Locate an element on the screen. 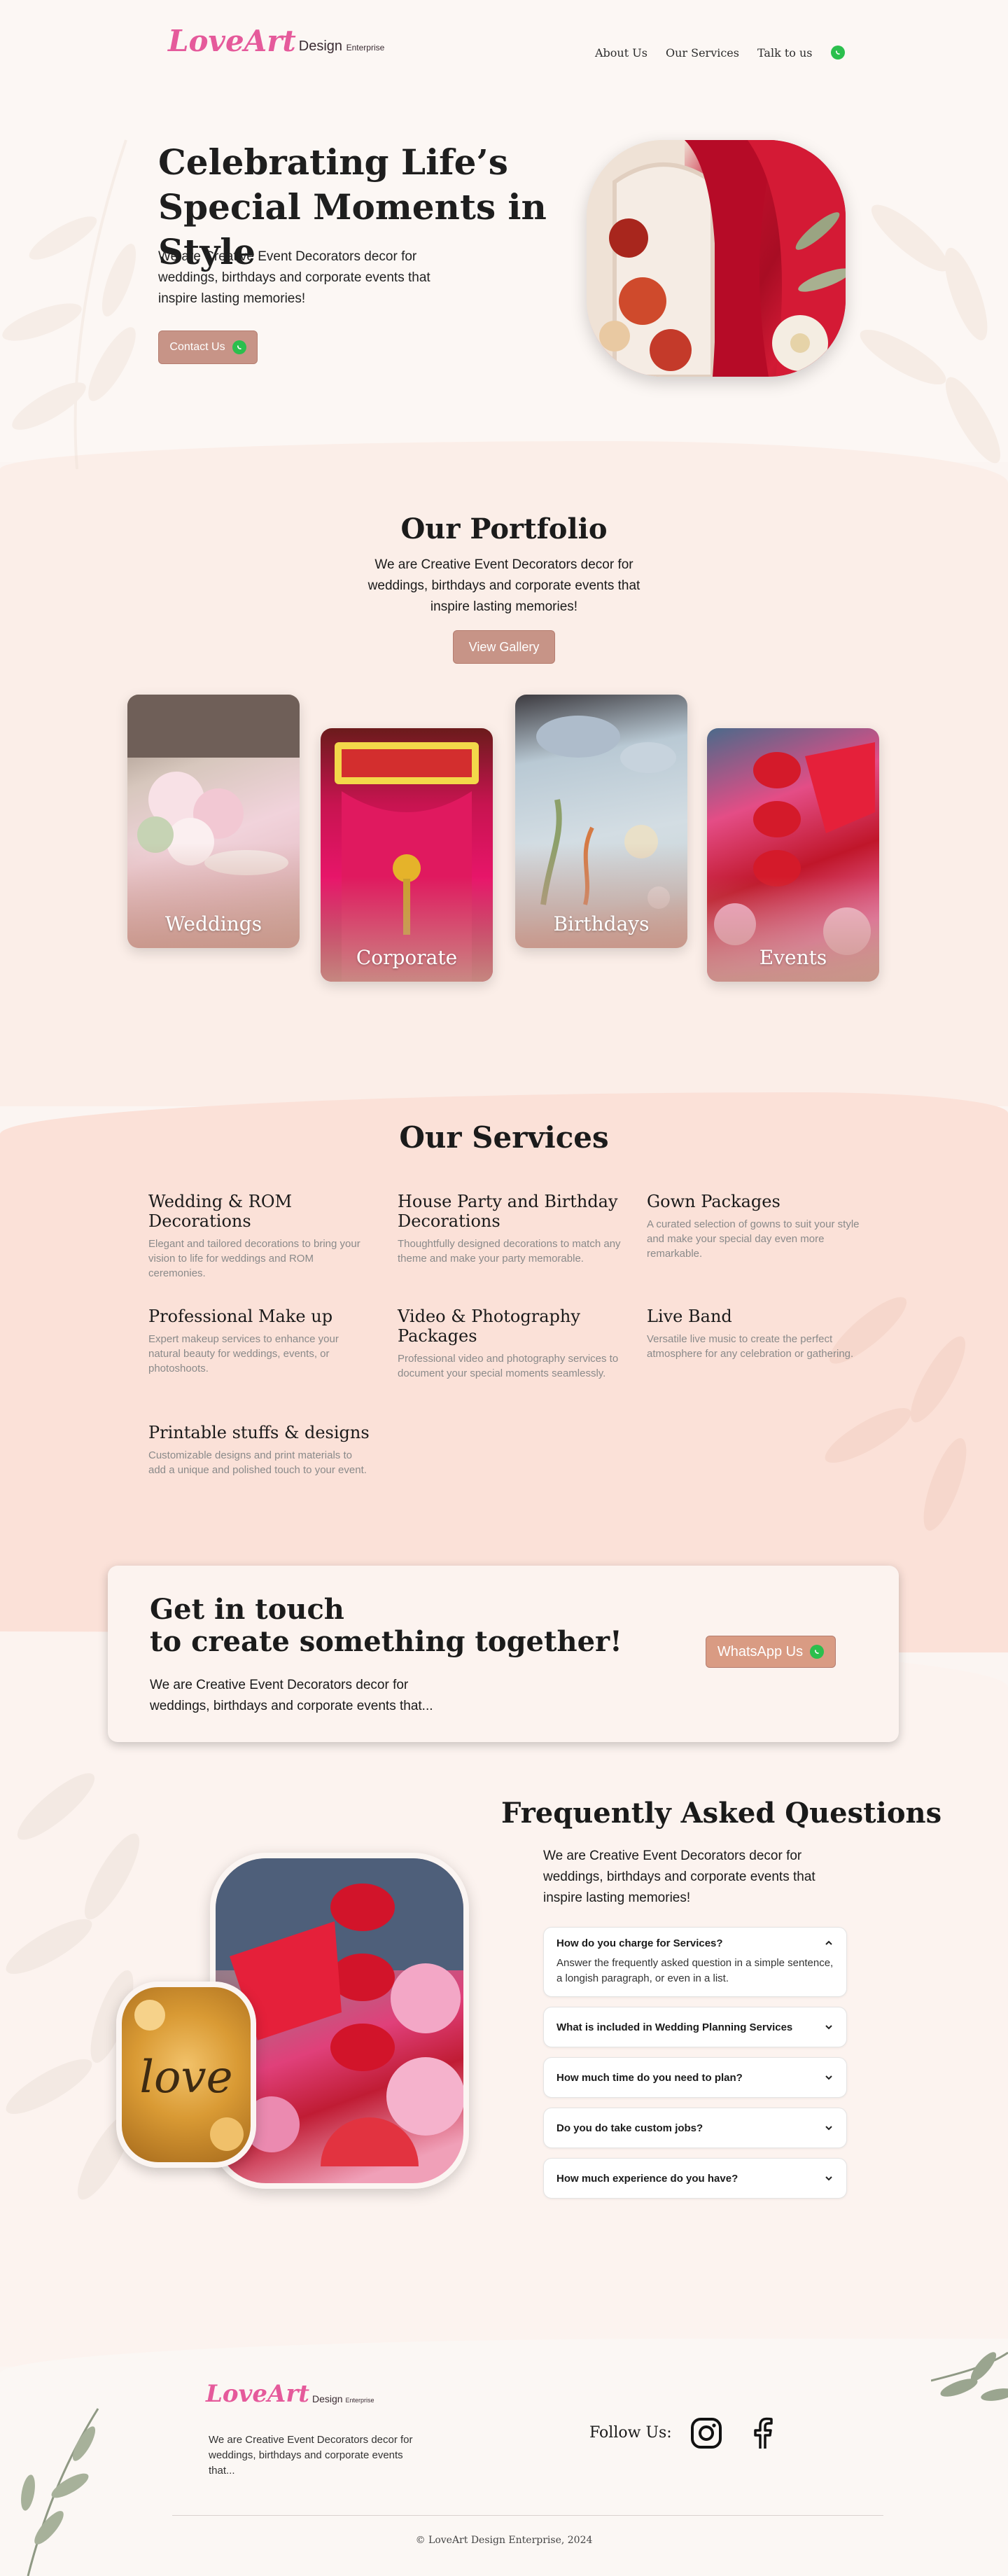 This screenshot has height=2576, width=1008. service-title: Wedding & ROM Decorations is located at coordinates (220, 1211).